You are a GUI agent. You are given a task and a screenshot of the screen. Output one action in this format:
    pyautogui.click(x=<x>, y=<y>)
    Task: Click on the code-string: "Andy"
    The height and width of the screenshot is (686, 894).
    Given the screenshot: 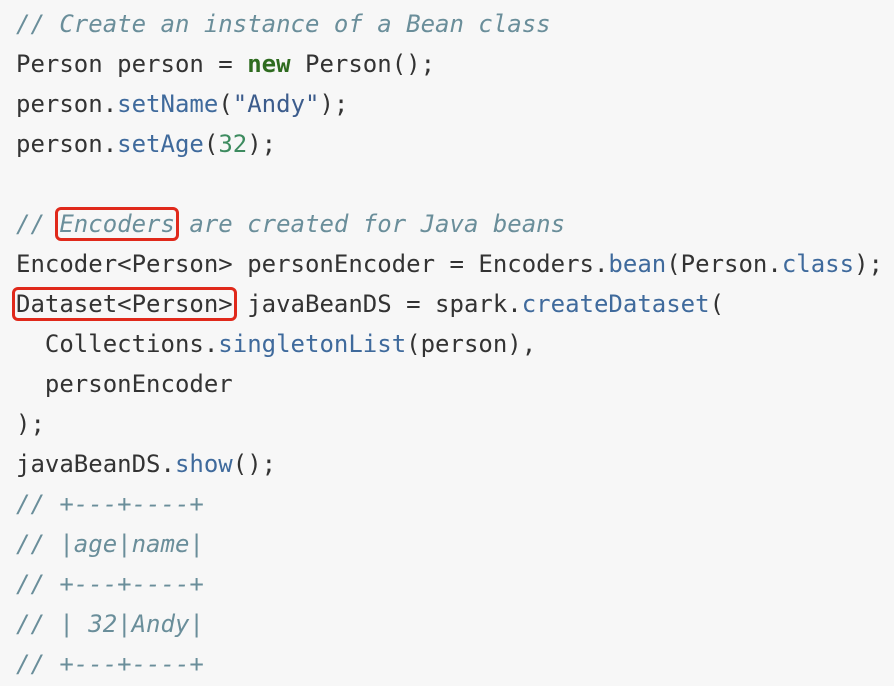 What is the action you would take?
    pyautogui.click(x=276, y=104)
    